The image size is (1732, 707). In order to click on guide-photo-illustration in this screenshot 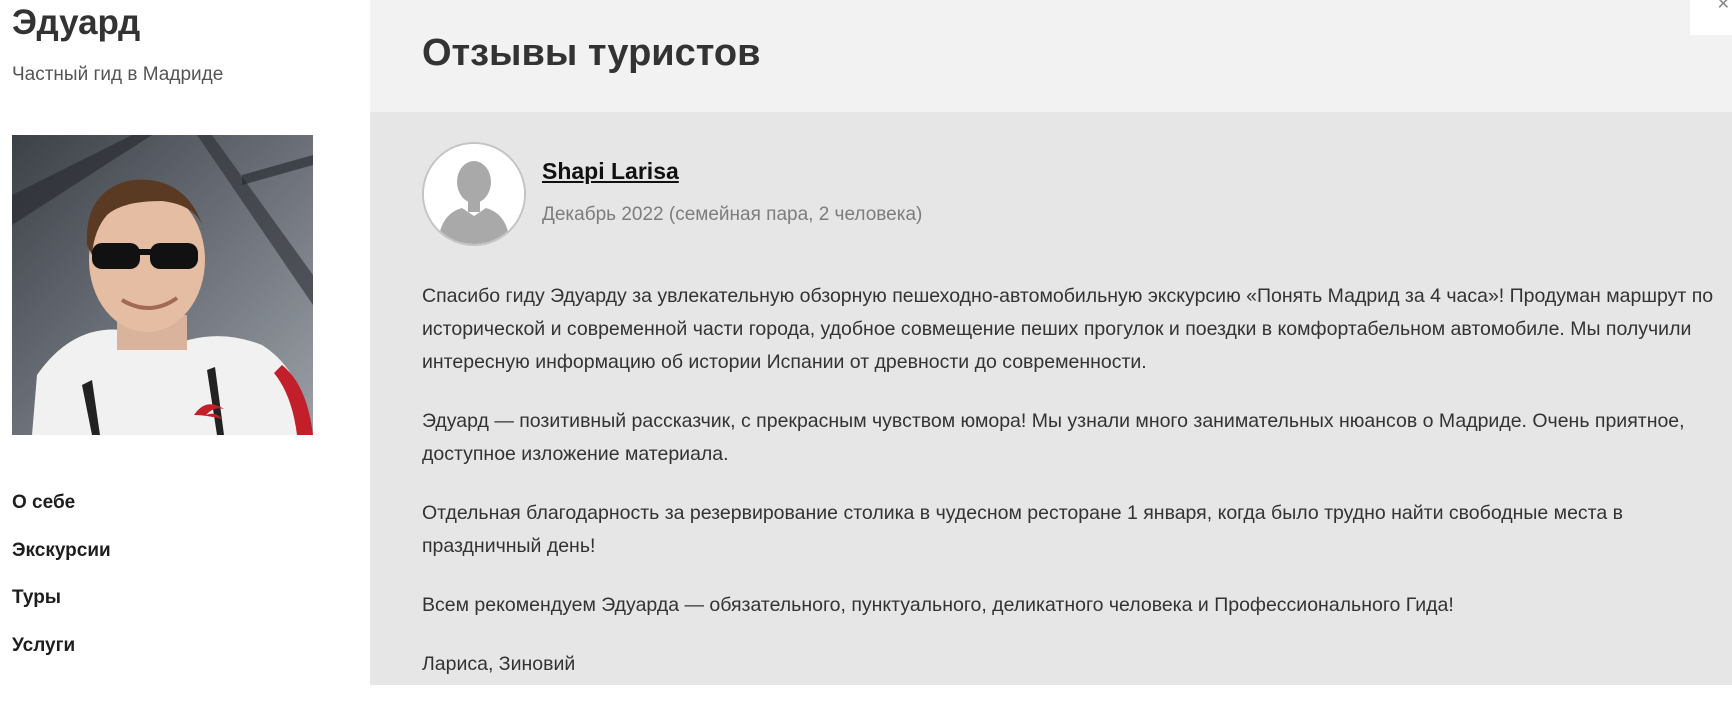, I will do `click(162, 285)`.